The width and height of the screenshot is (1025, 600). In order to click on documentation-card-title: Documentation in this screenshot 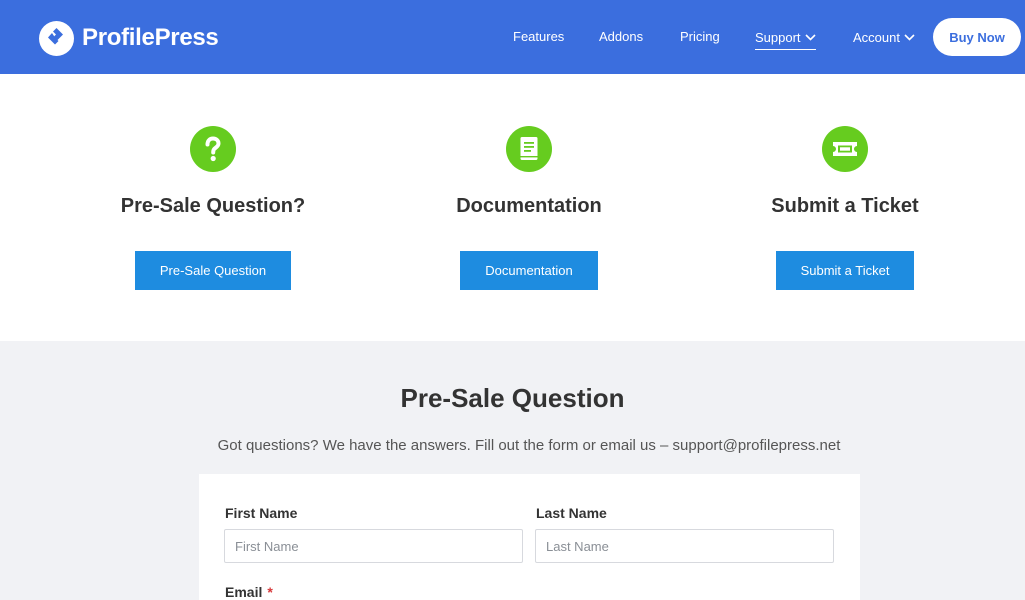, I will do `click(529, 206)`.